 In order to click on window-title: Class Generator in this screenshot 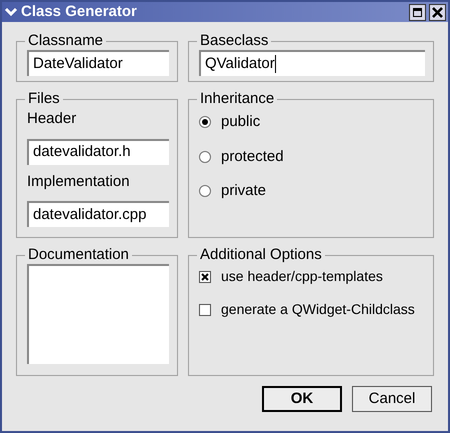, I will do `click(79, 12)`.